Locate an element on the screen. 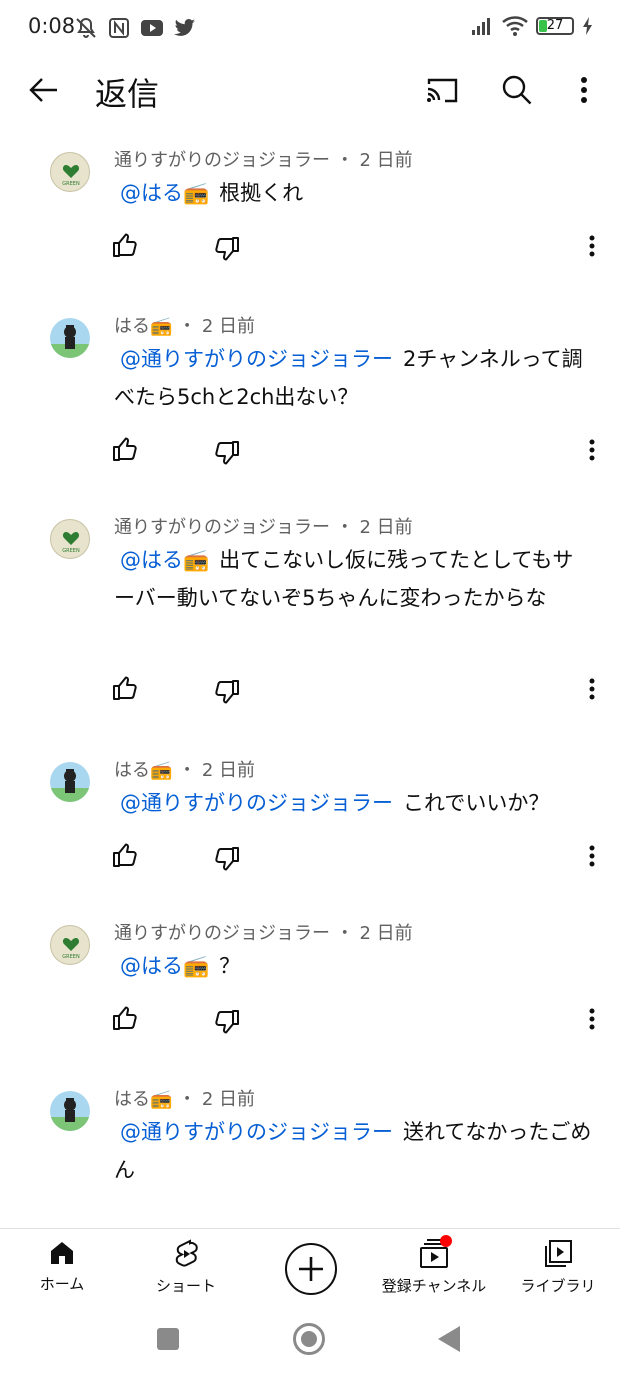 This screenshot has width=620, height=1378. search-button is located at coordinates (517, 90).